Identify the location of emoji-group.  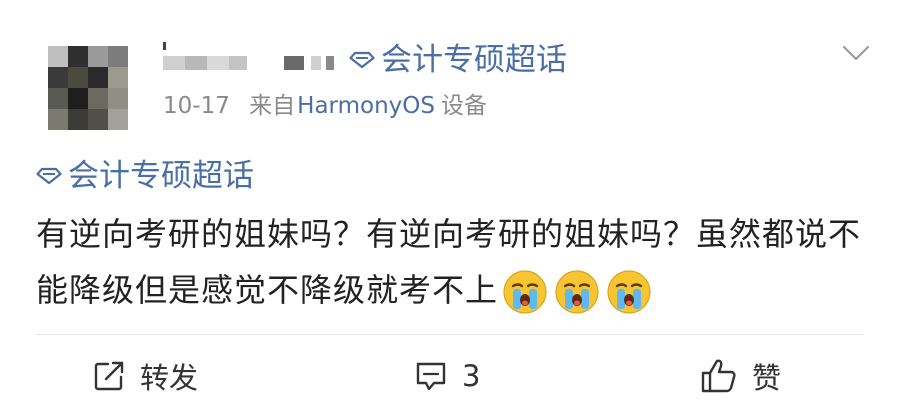
(577, 292).